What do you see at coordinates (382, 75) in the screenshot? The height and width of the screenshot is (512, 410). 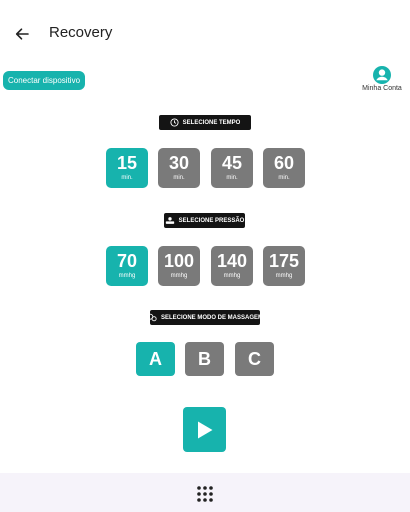 I see `user-circle-icon` at bounding box center [382, 75].